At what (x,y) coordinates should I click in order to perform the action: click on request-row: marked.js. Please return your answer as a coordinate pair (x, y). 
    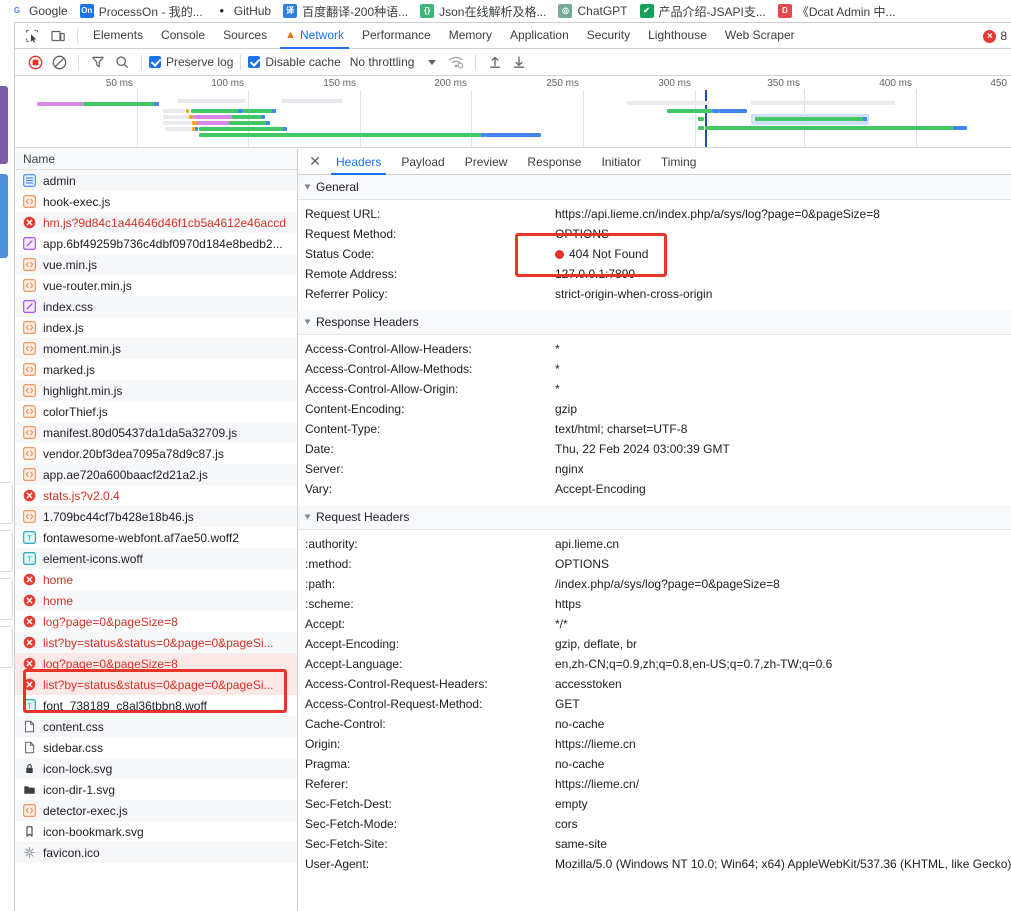
    Looking at the image, I should click on (156, 369).